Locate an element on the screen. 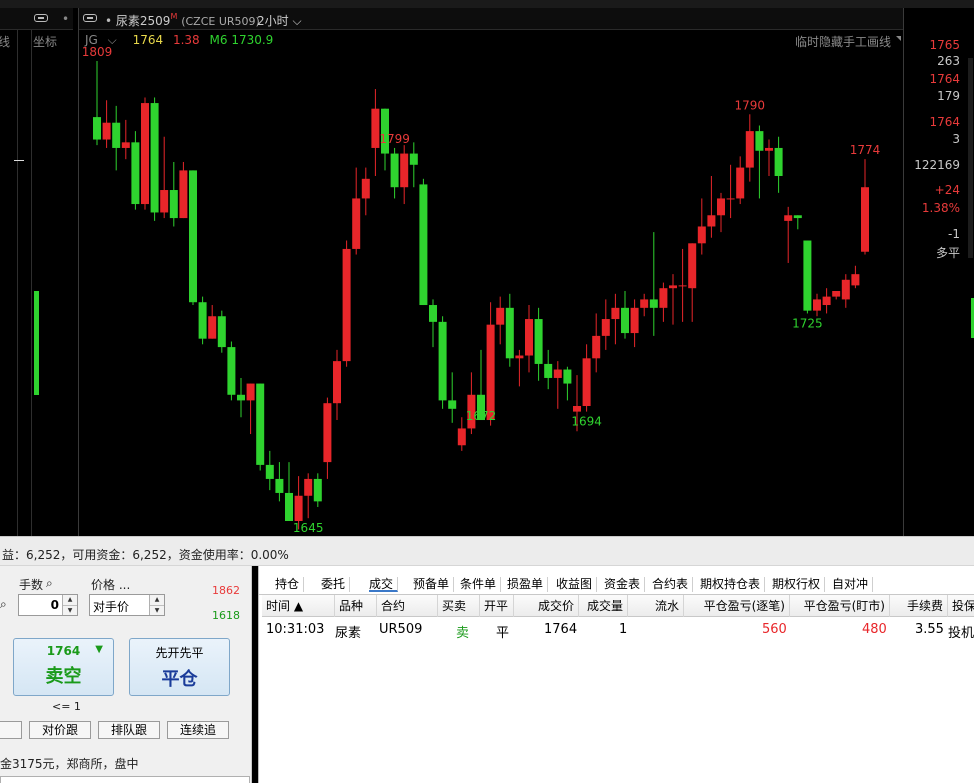 The image size is (974, 783). continuous-chase-button: 连续追 is located at coordinates (198, 730).